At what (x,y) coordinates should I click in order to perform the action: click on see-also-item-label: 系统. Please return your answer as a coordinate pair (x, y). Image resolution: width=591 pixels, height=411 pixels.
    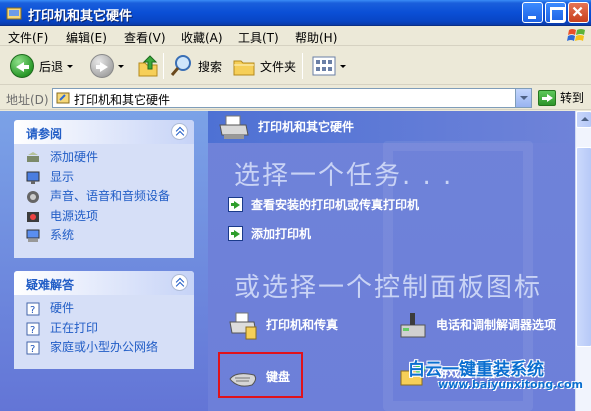
    Looking at the image, I should click on (62, 235).